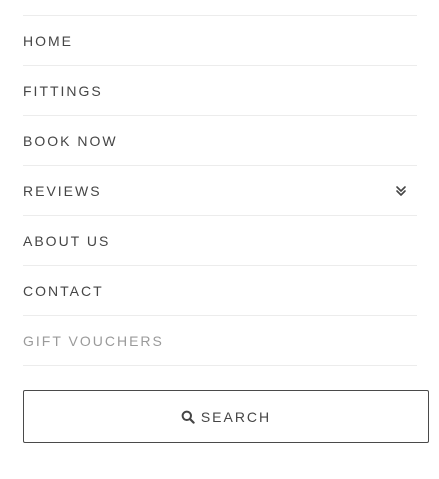 The image size is (439, 479). I want to click on menu-item-fittings: FITTINGS, so click(220, 91).